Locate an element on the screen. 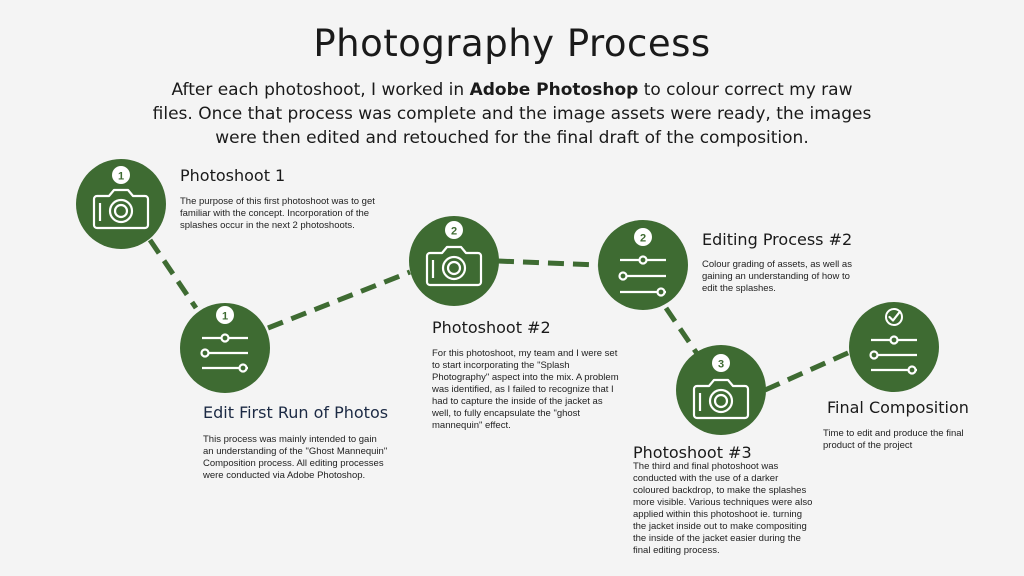  checkmark-icon is located at coordinates (894, 317).